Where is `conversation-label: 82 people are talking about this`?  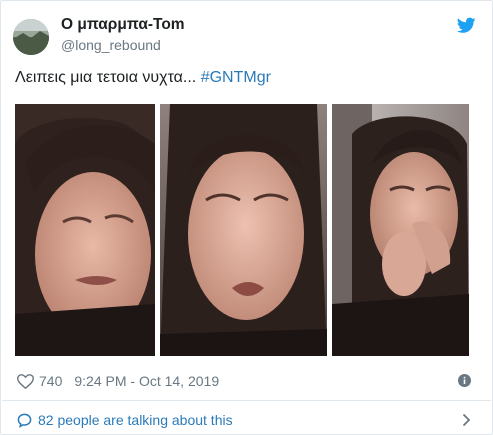
conversation-label: 82 people are talking about this is located at coordinates (135, 420).